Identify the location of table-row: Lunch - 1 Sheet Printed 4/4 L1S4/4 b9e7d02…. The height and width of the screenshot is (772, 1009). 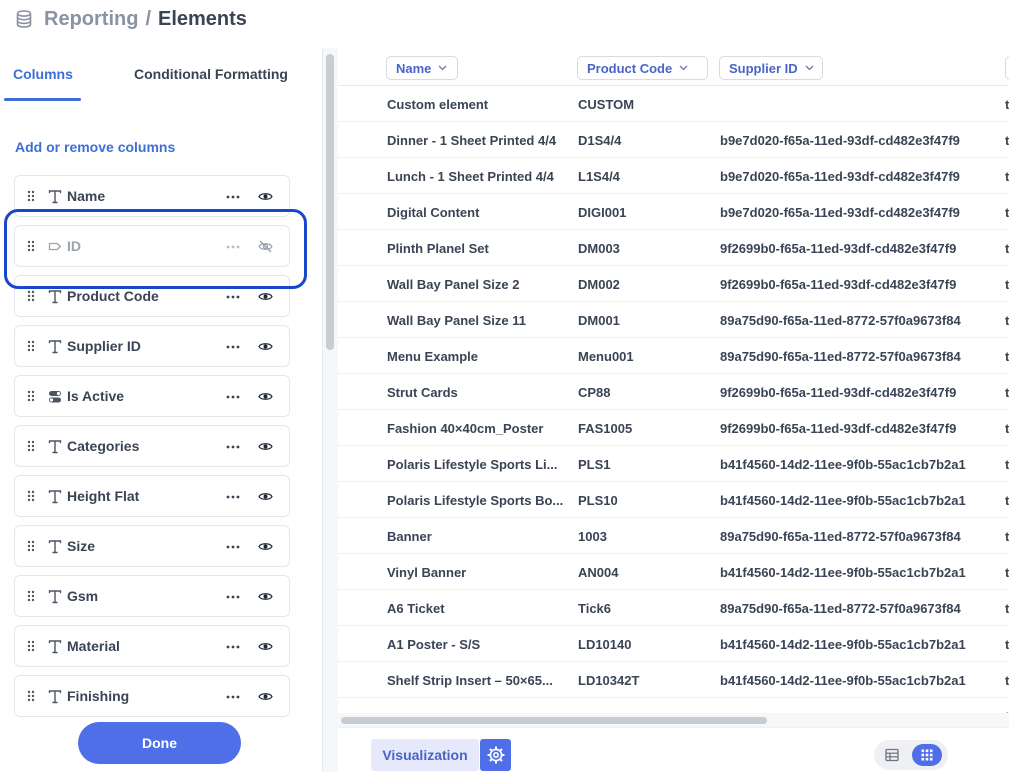
(673, 176).